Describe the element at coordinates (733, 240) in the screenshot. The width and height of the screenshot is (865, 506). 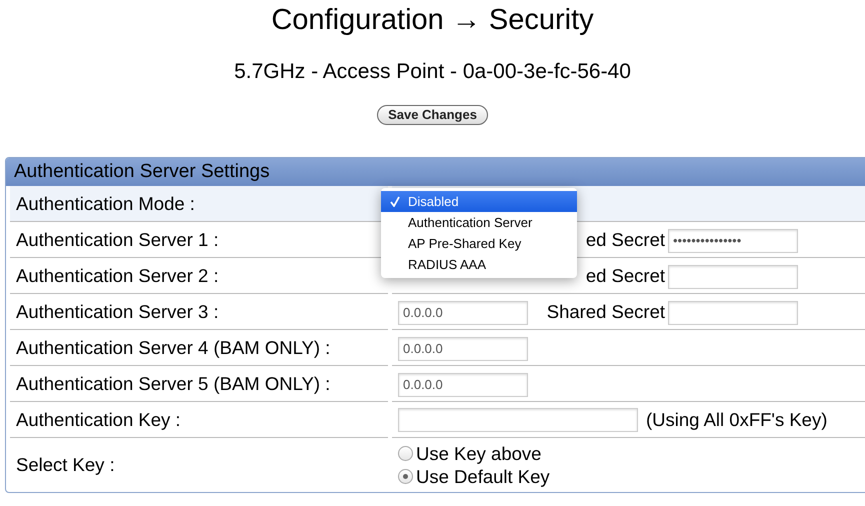
I see `shared-secret-field: •••••••••••••••` at that location.